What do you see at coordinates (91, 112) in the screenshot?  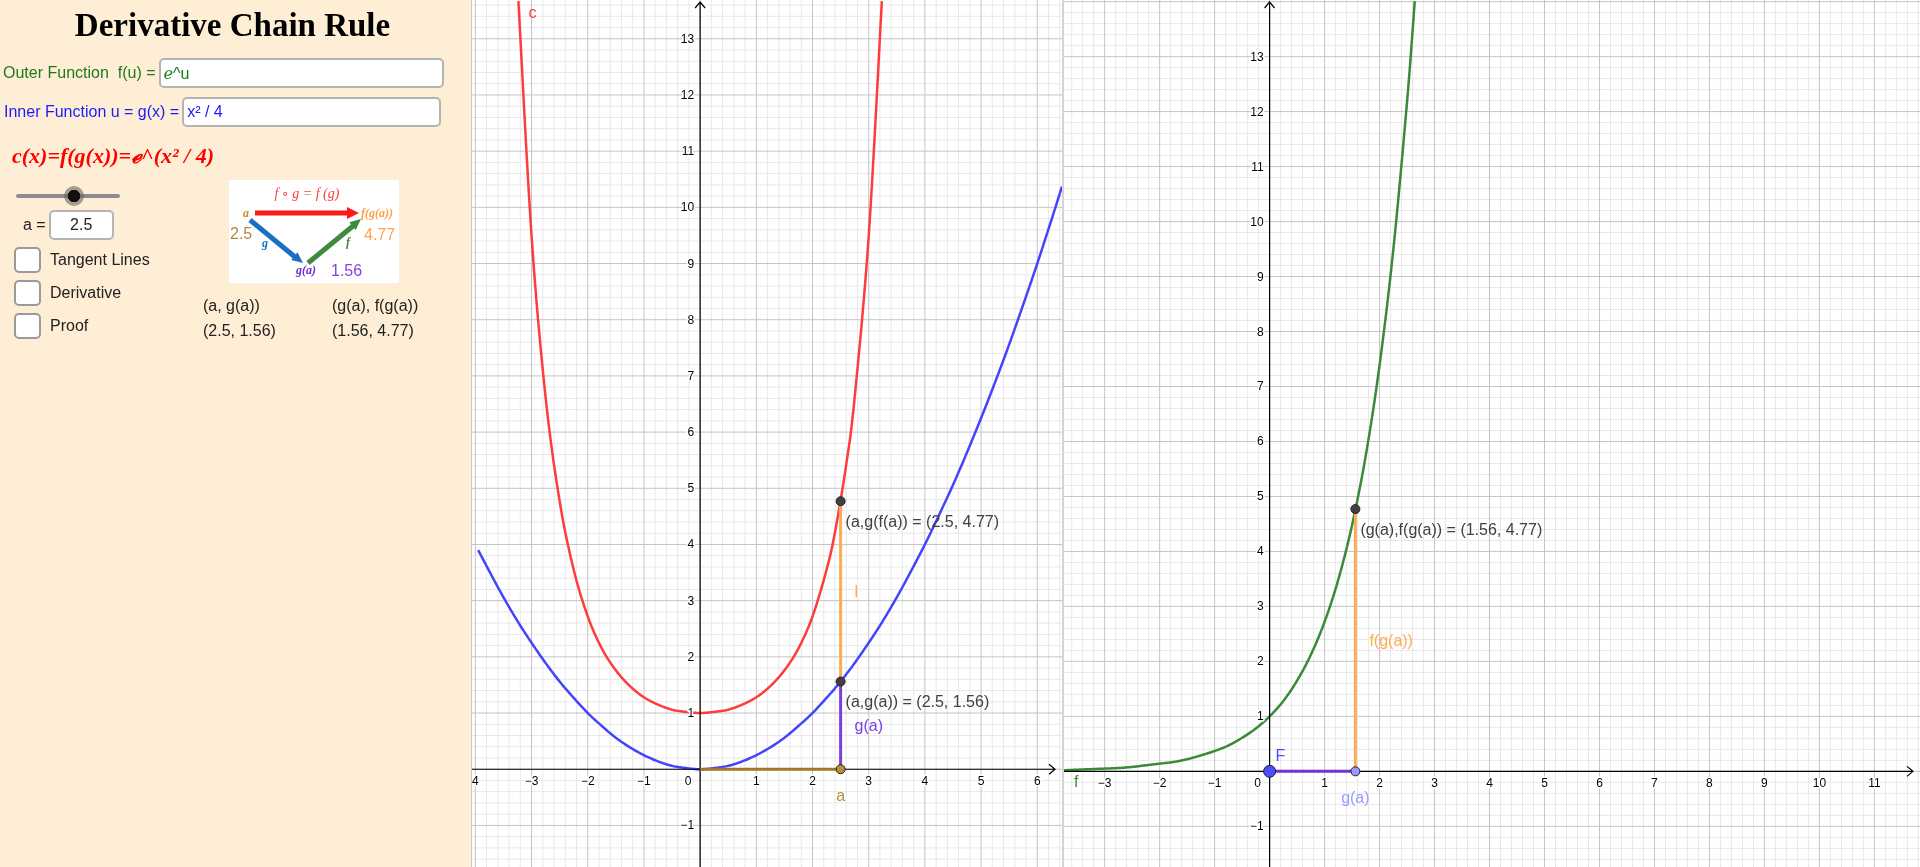 I see `field-label: Inner Function u = g(x) =` at bounding box center [91, 112].